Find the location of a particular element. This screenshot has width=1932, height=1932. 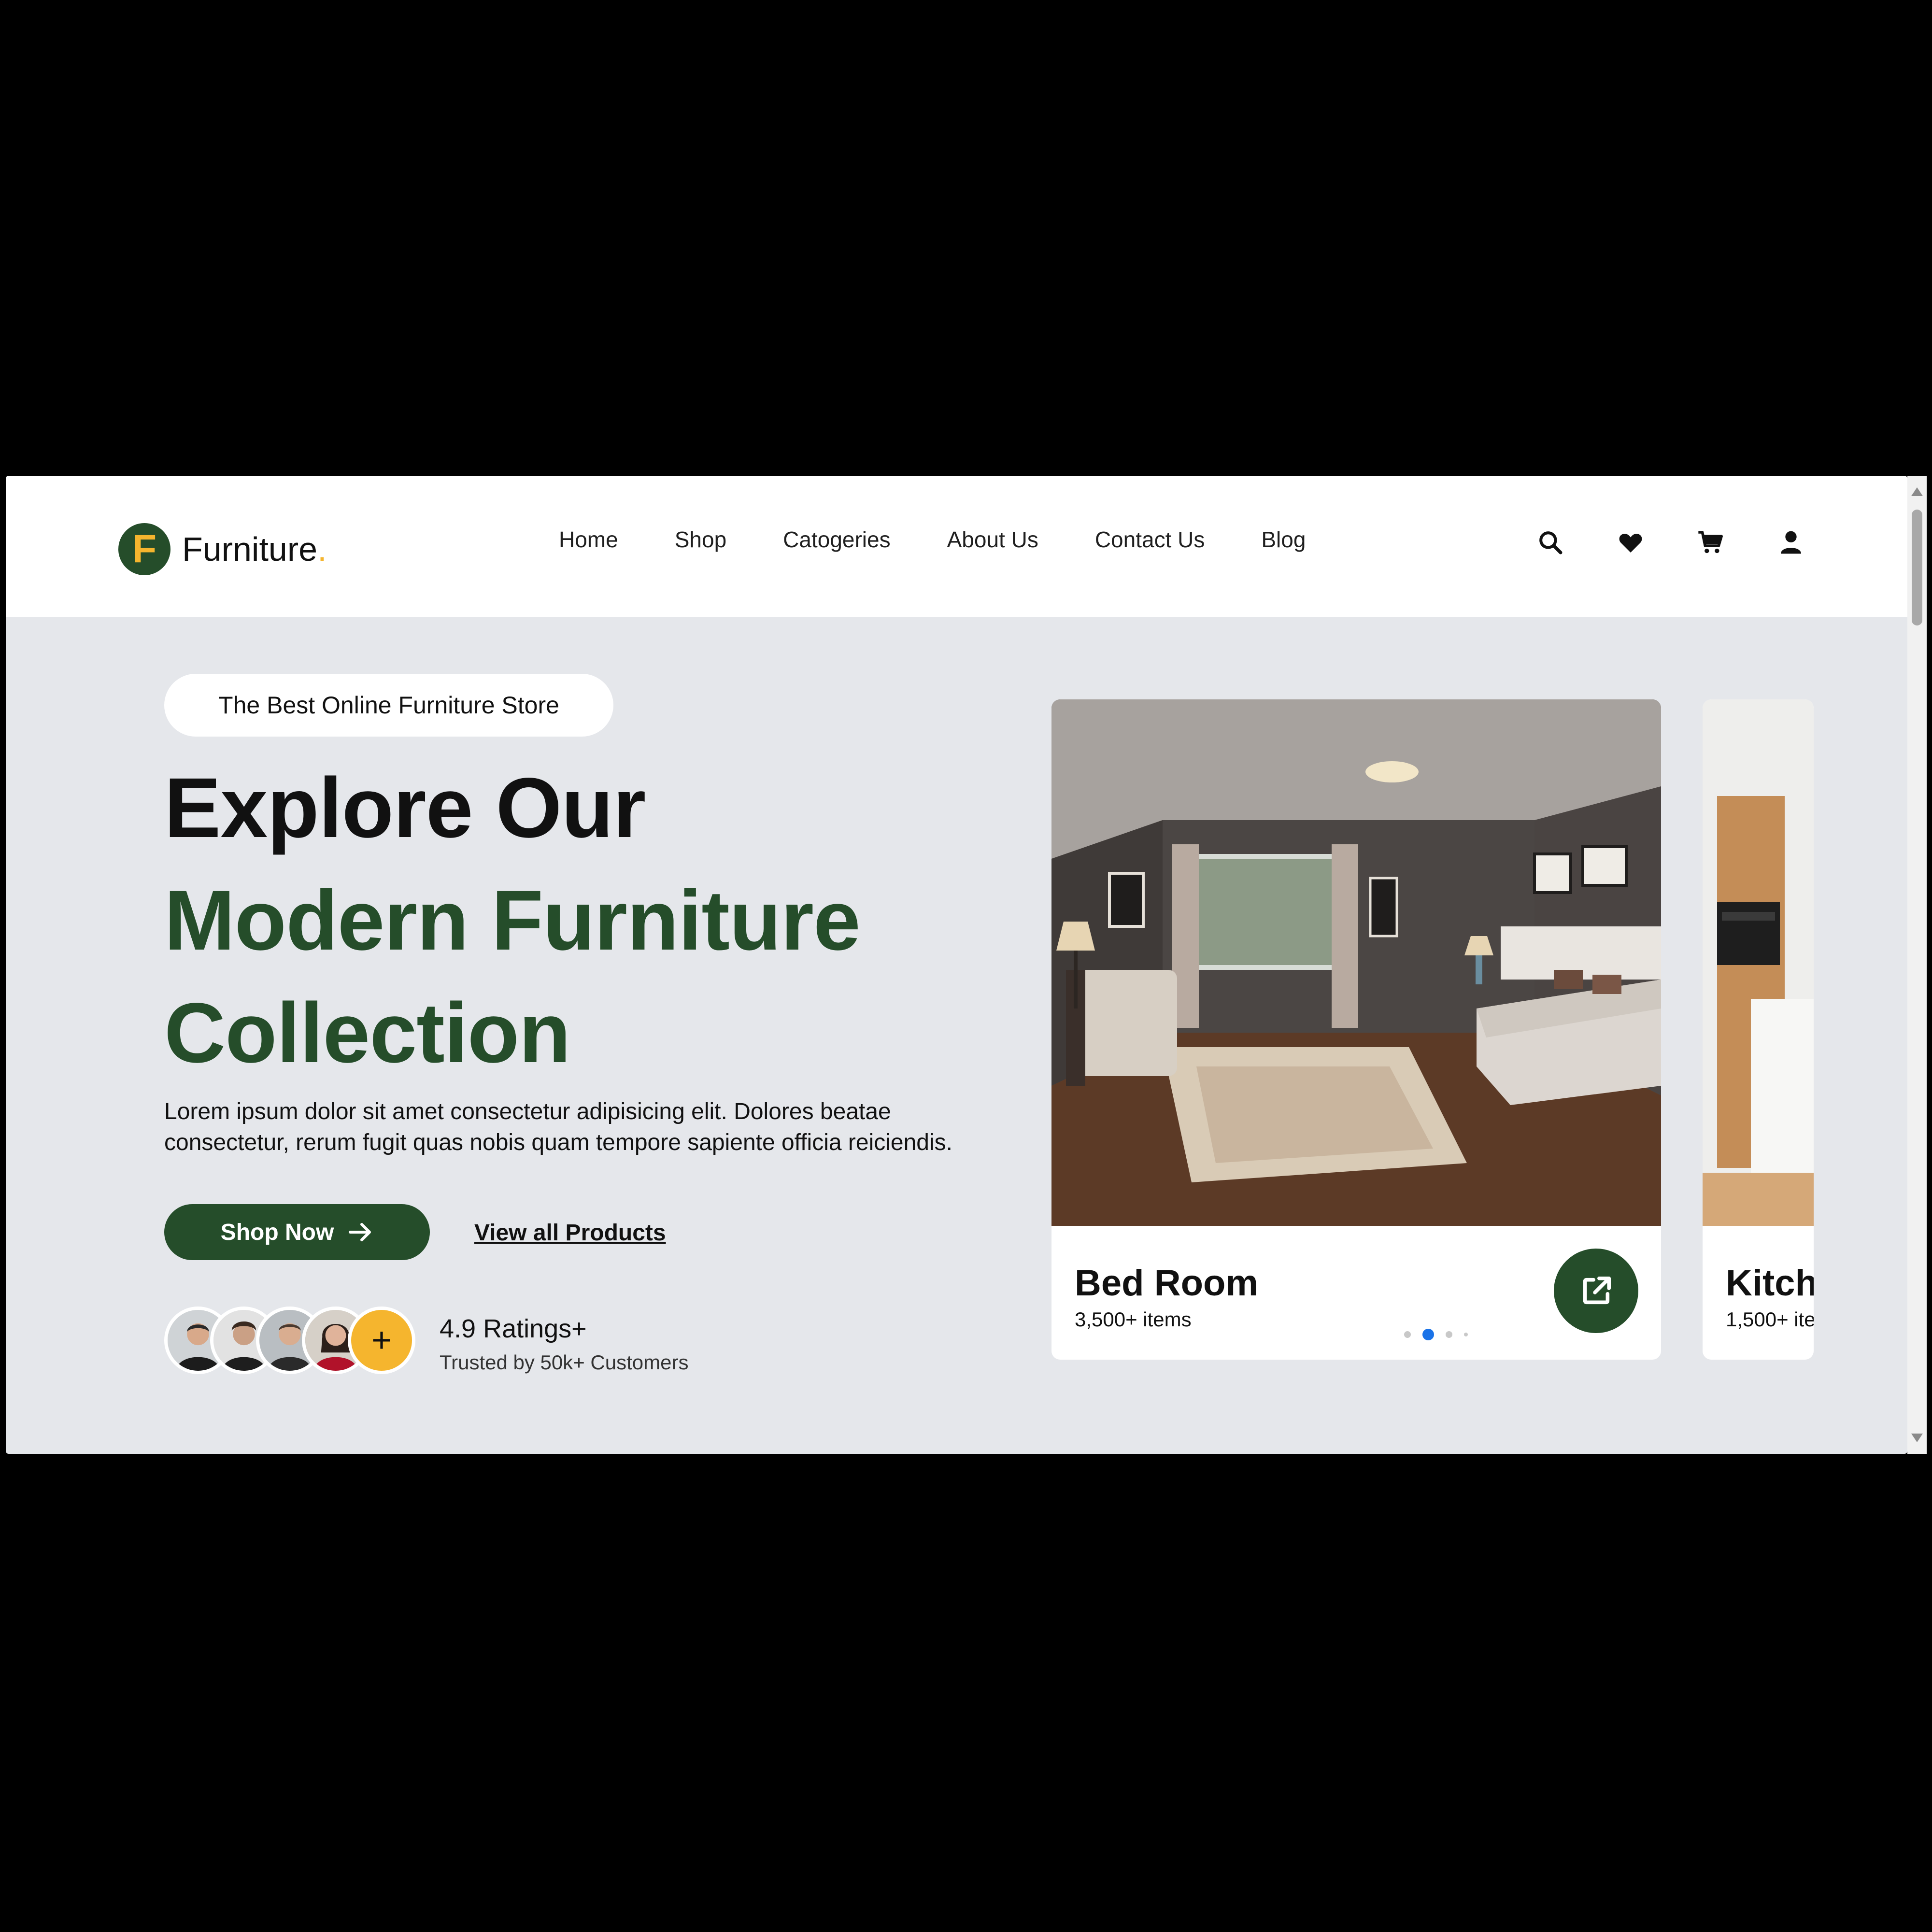

hero-badge: The Best Online Furniture Store is located at coordinates (388, 705).